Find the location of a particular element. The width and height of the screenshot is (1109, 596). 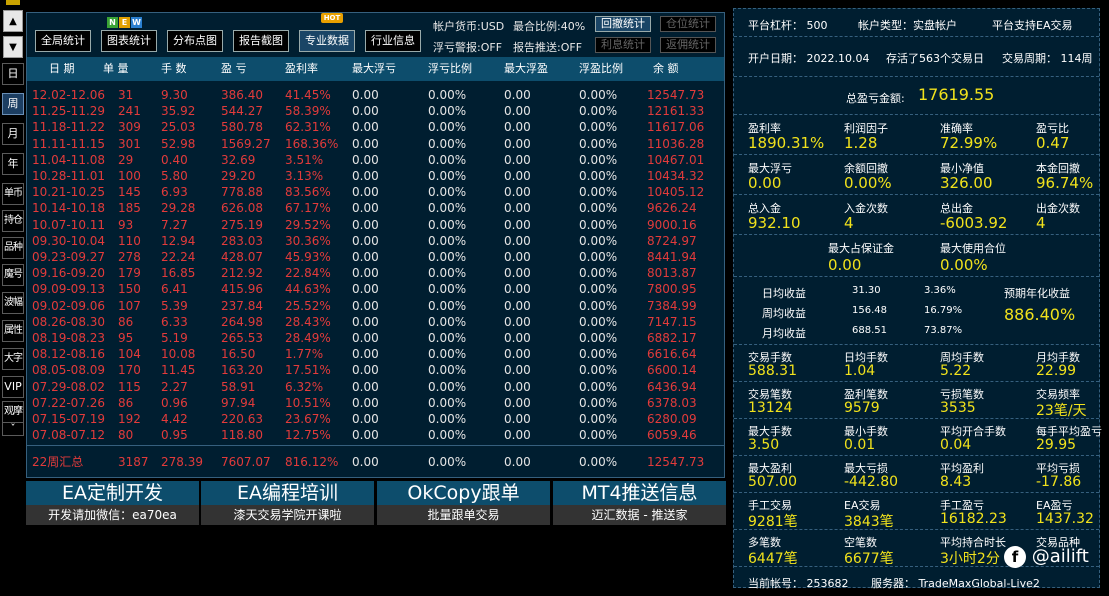

nav-week: 周 is located at coordinates (13, 104).